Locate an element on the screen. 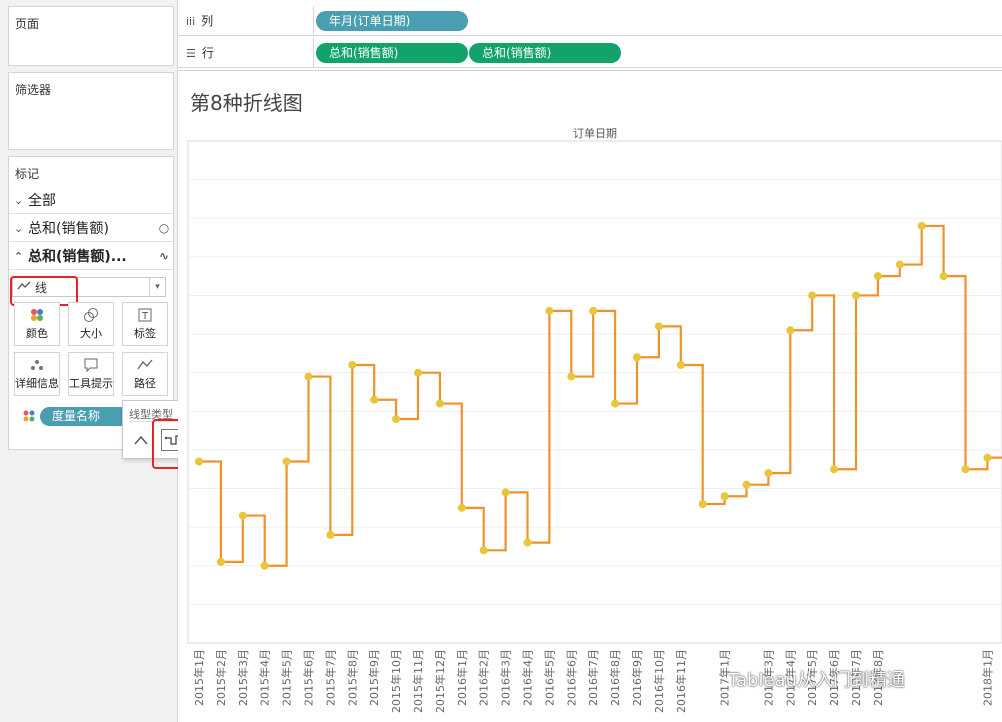 This screenshot has height=722, width=1002. x-tick-label: 2016年5月 is located at coordinates (549, 677).